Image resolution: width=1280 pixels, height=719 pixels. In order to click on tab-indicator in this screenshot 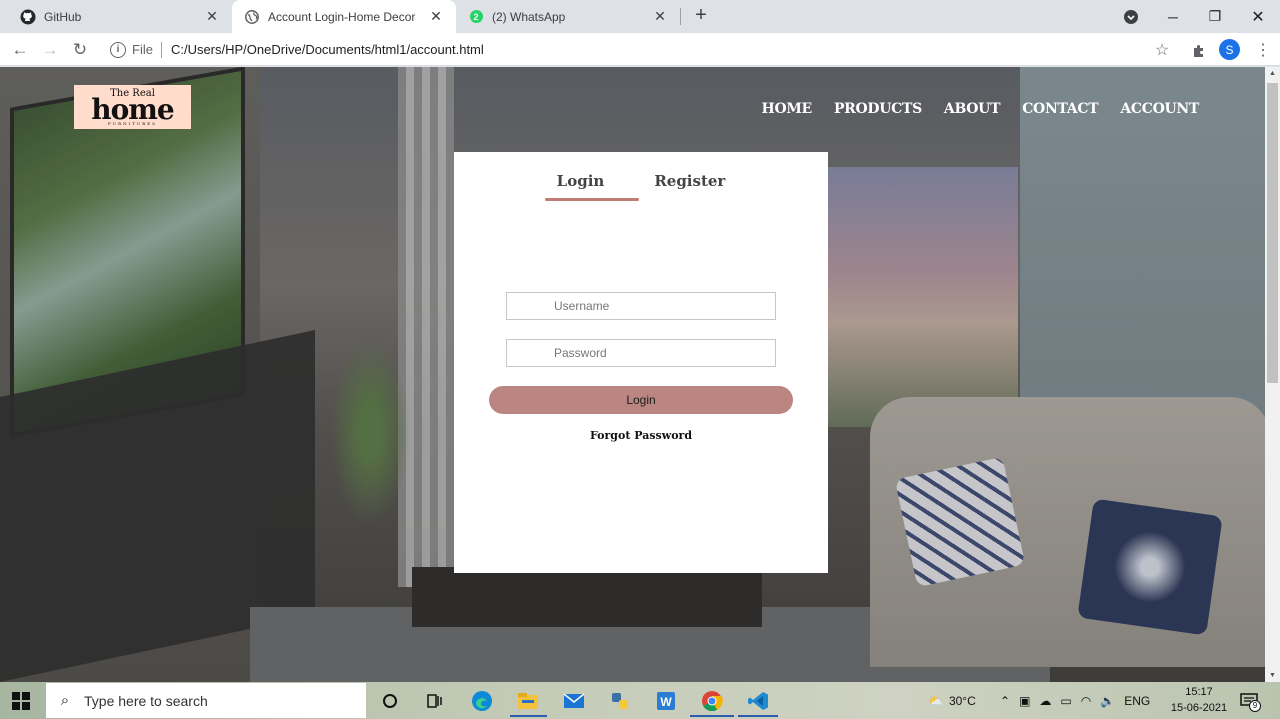, I will do `click(592, 199)`.